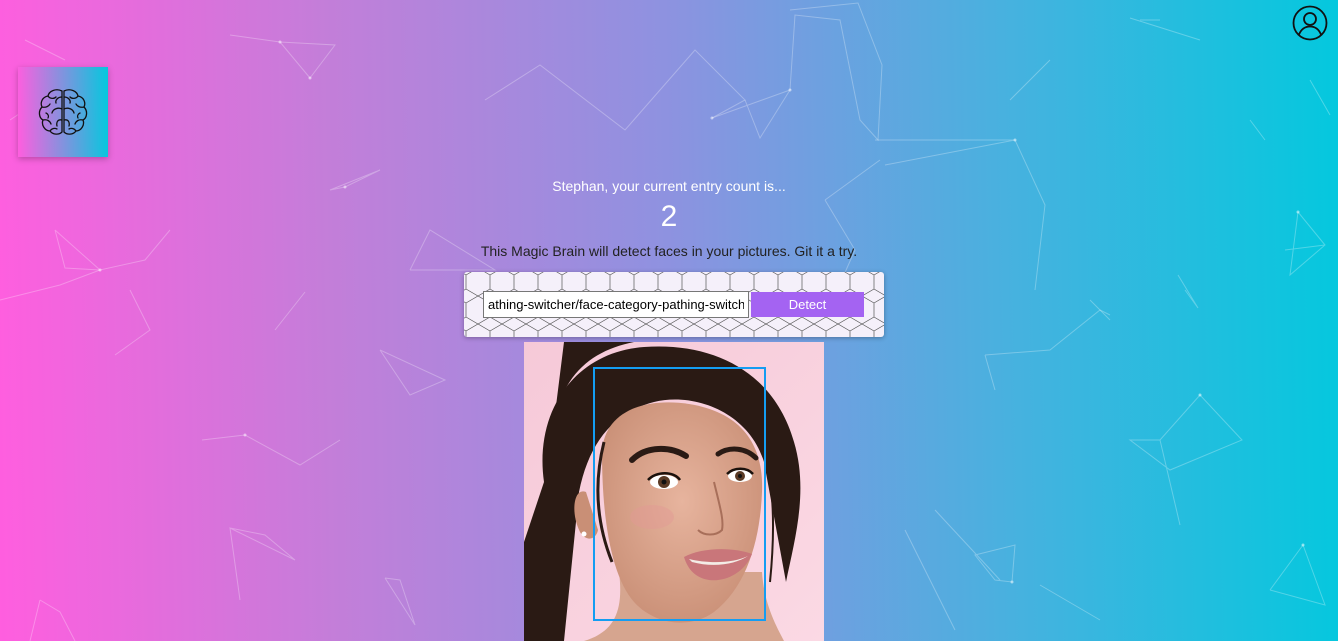 The height and width of the screenshot is (641, 1338). I want to click on face-bounding-box, so click(679, 494).